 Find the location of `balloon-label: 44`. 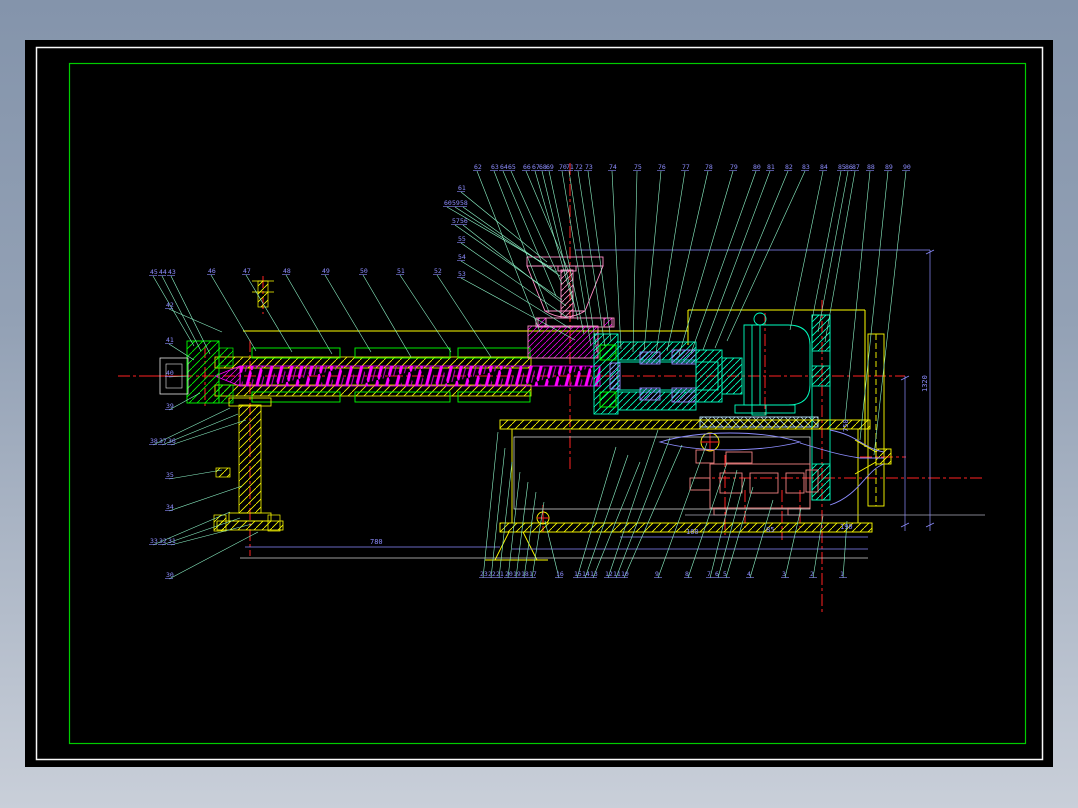

balloon-label: 44 is located at coordinates (163, 272).